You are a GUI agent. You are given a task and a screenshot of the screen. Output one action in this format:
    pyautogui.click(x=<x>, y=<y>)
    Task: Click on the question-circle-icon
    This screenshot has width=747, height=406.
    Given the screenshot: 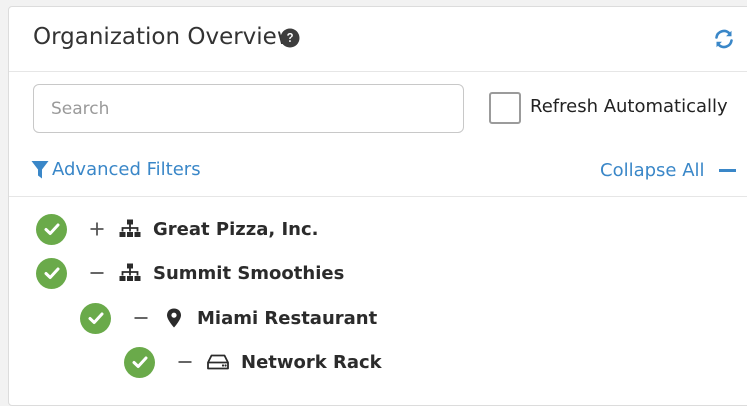 What is the action you would take?
    pyautogui.click(x=290, y=38)
    